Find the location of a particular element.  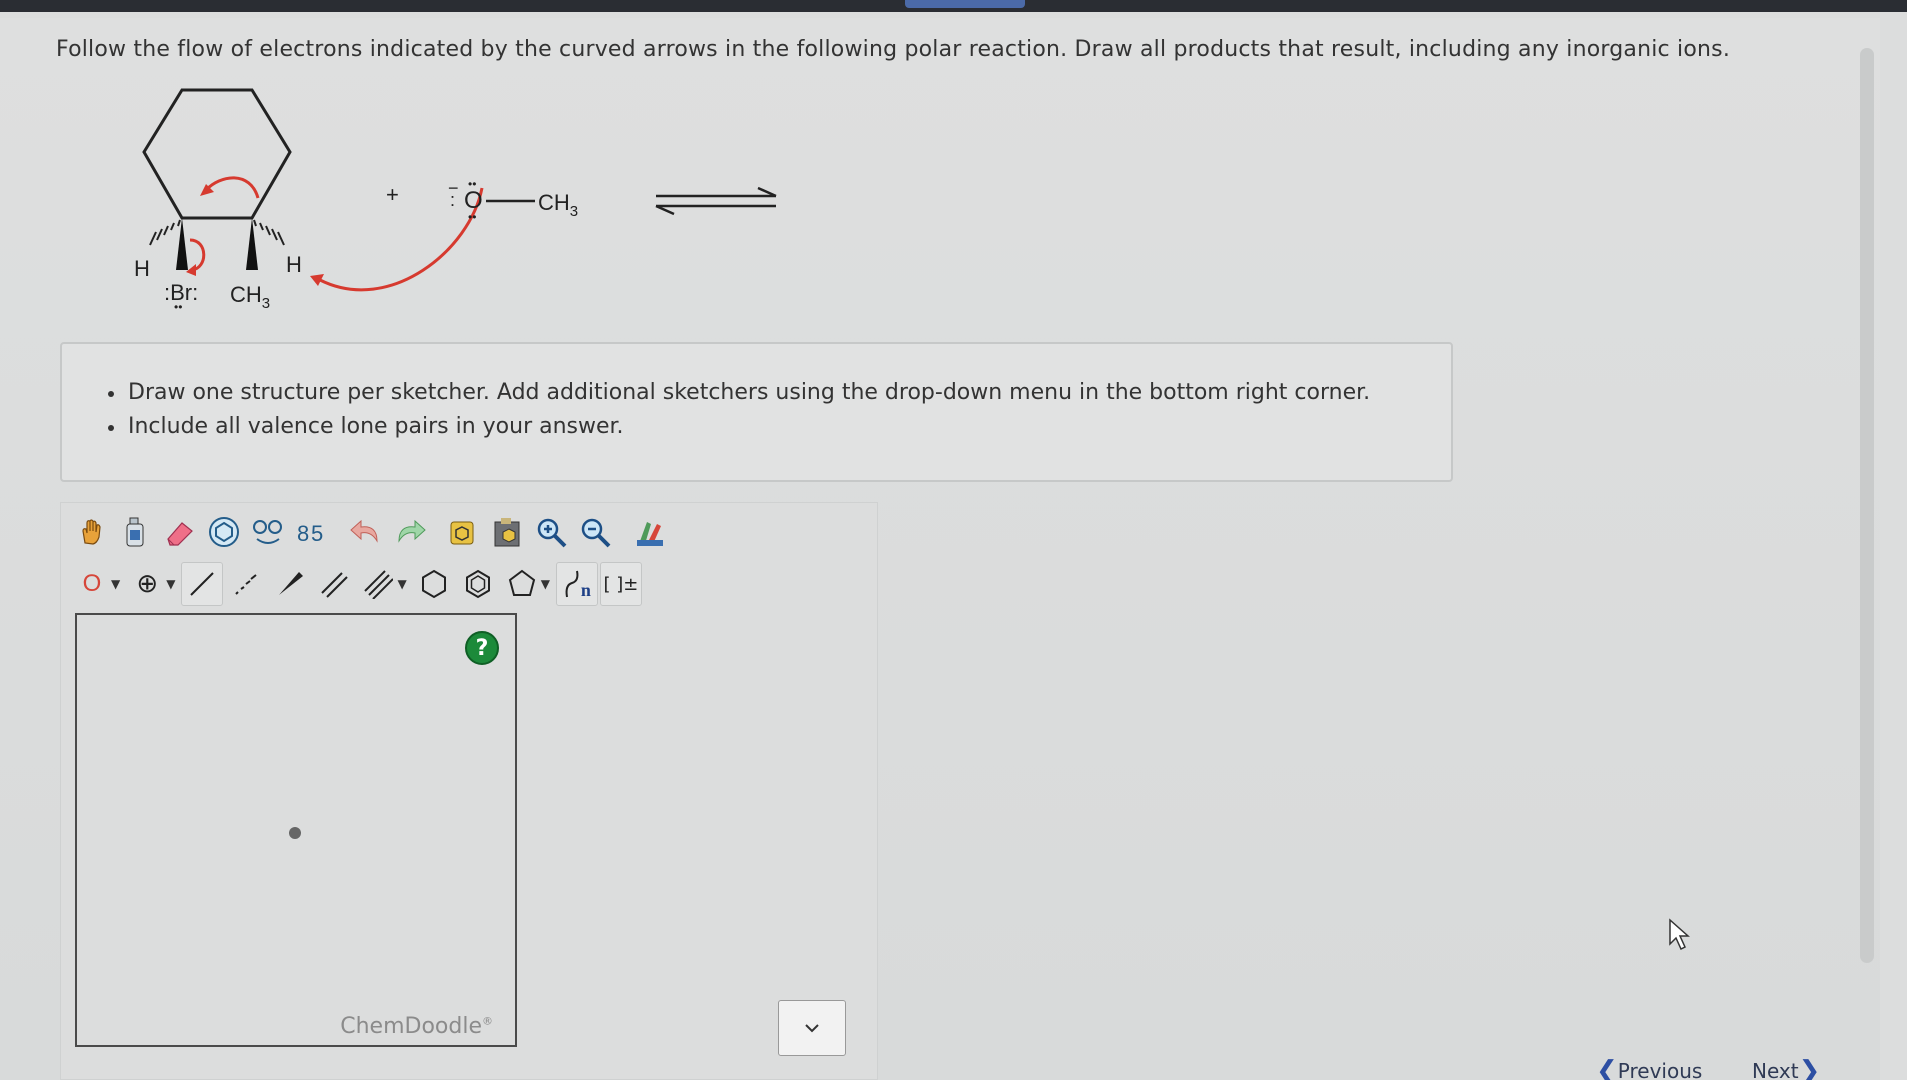

hashed-bond-button is located at coordinates (246, 584).